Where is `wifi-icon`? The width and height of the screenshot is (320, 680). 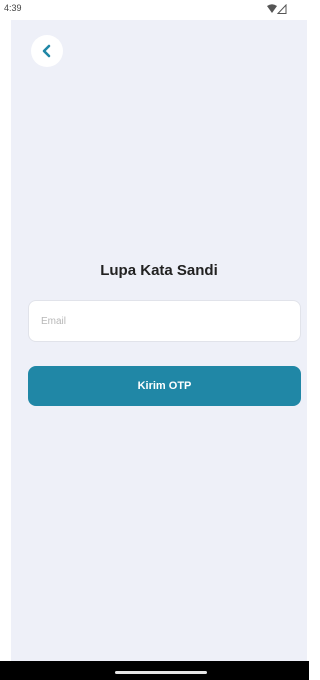 wifi-icon is located at coordinates (272, 8).